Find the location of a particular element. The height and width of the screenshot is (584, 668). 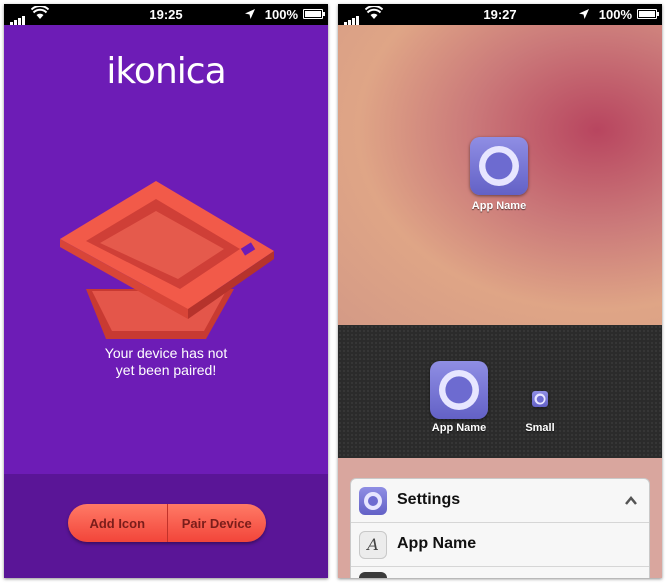

settings-row-label: App Name is located at coordinates (437, 543).